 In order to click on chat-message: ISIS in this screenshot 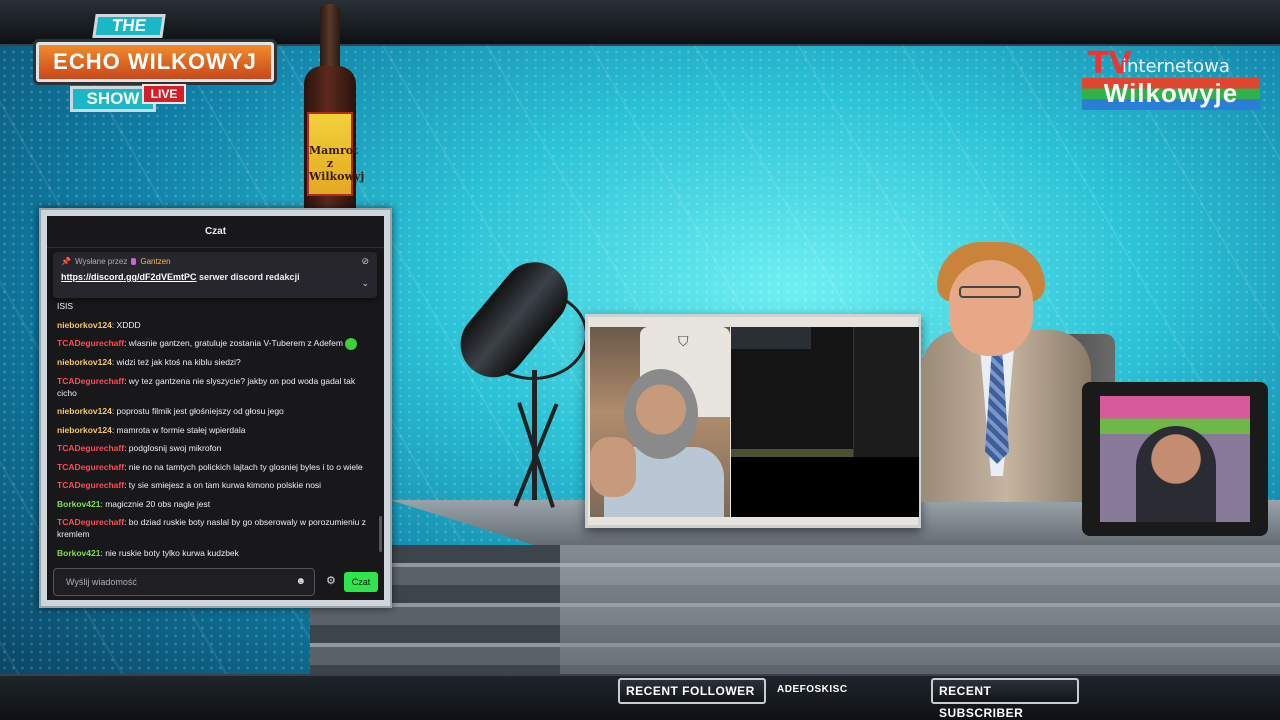, I will do `click(215, 306)`.